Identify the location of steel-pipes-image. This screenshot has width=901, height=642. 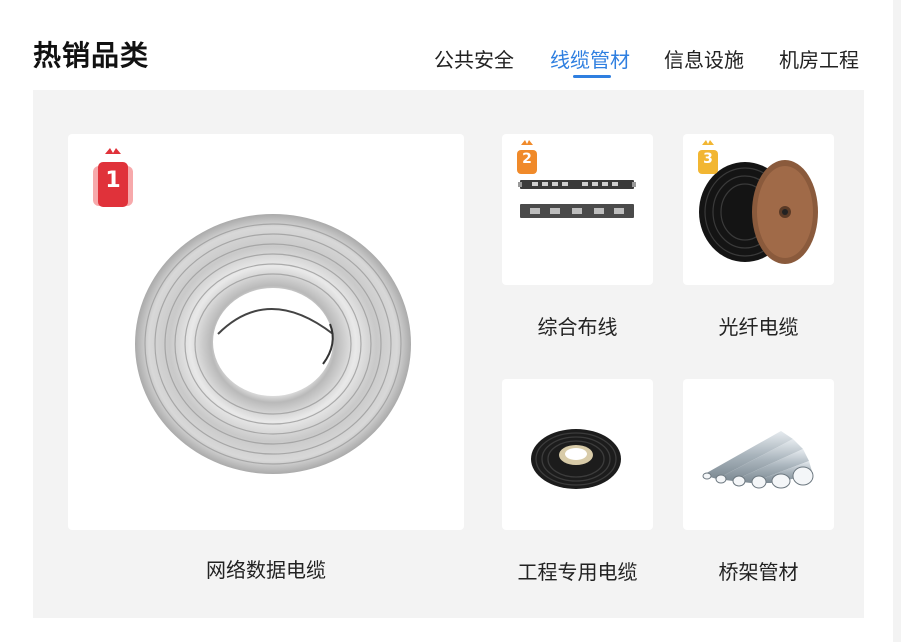
(758, 460).